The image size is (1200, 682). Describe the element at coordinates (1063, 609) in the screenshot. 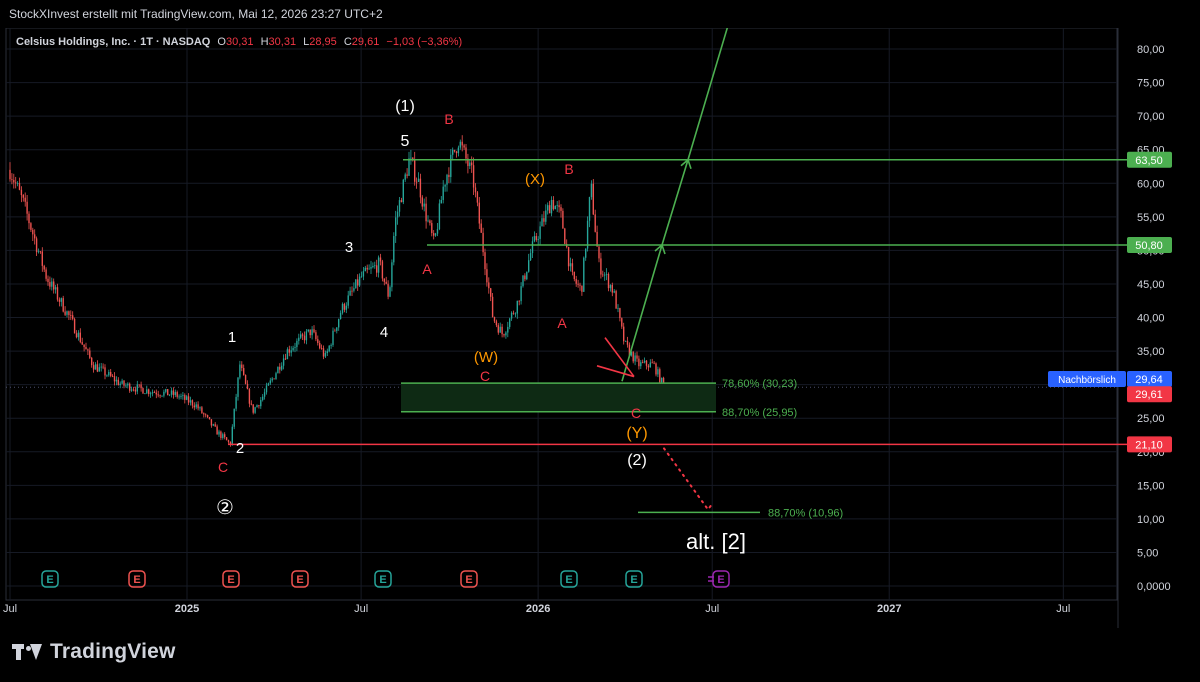

I see `x-tick-label: Jul` at that location.